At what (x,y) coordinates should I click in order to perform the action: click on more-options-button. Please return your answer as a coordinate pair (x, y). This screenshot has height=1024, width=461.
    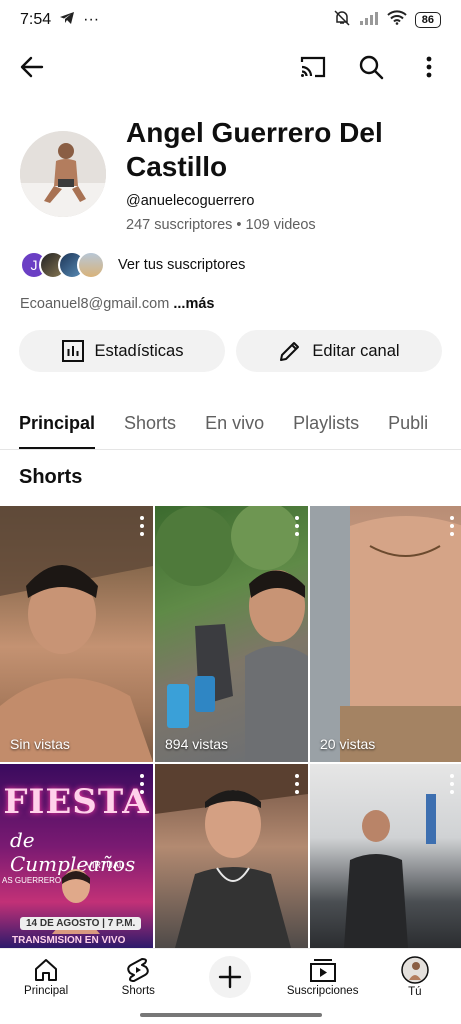
    Looking at the image, I should click on (429, 67).